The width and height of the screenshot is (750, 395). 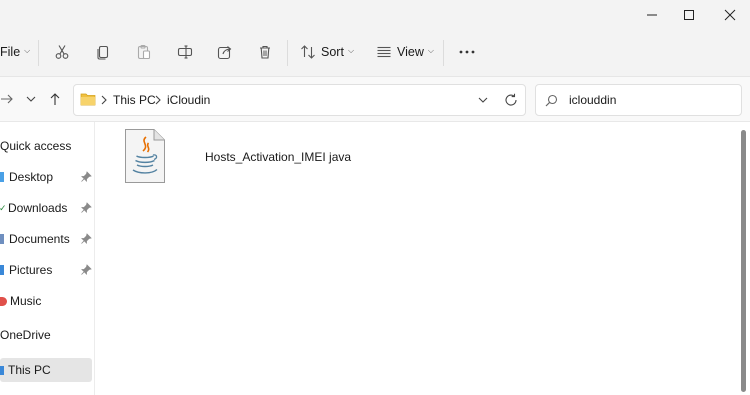 I want to click on up-button, so click(x=55, y=99).